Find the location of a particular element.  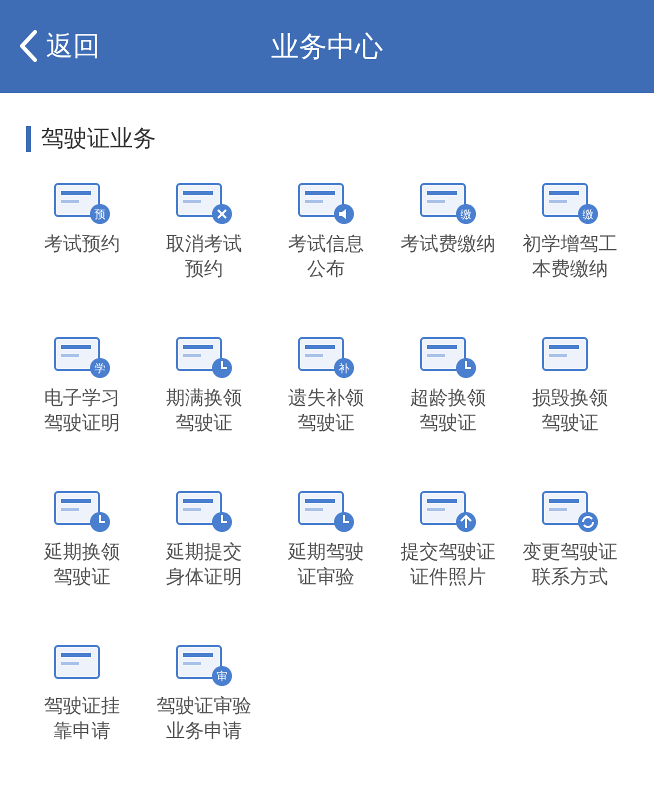

service-item: 延期驾驶证审验 is located at coordinates (326, 551).